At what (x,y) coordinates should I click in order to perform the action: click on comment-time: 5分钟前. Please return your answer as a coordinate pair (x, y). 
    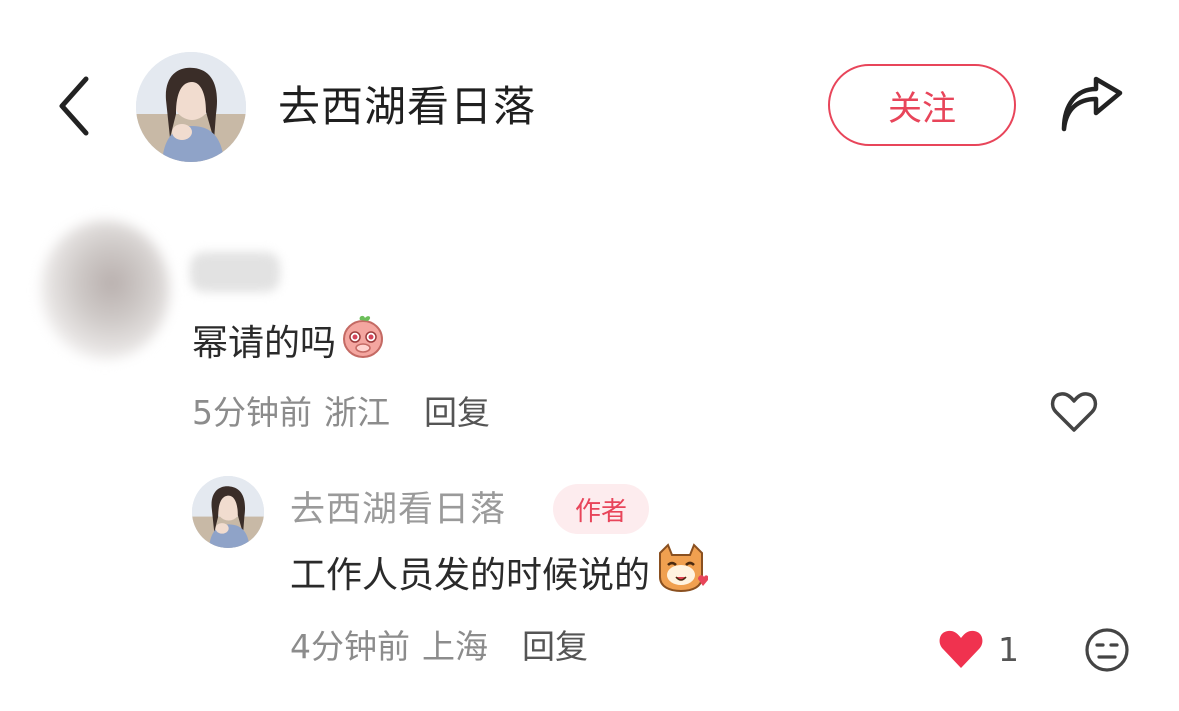
    Looking at the image, I should click on (252, 412).